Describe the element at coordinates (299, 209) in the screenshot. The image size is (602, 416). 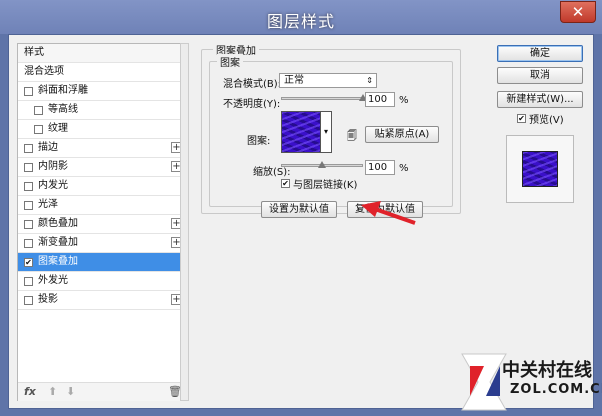
I see `make-default-button: 设置为默认值` at that location.